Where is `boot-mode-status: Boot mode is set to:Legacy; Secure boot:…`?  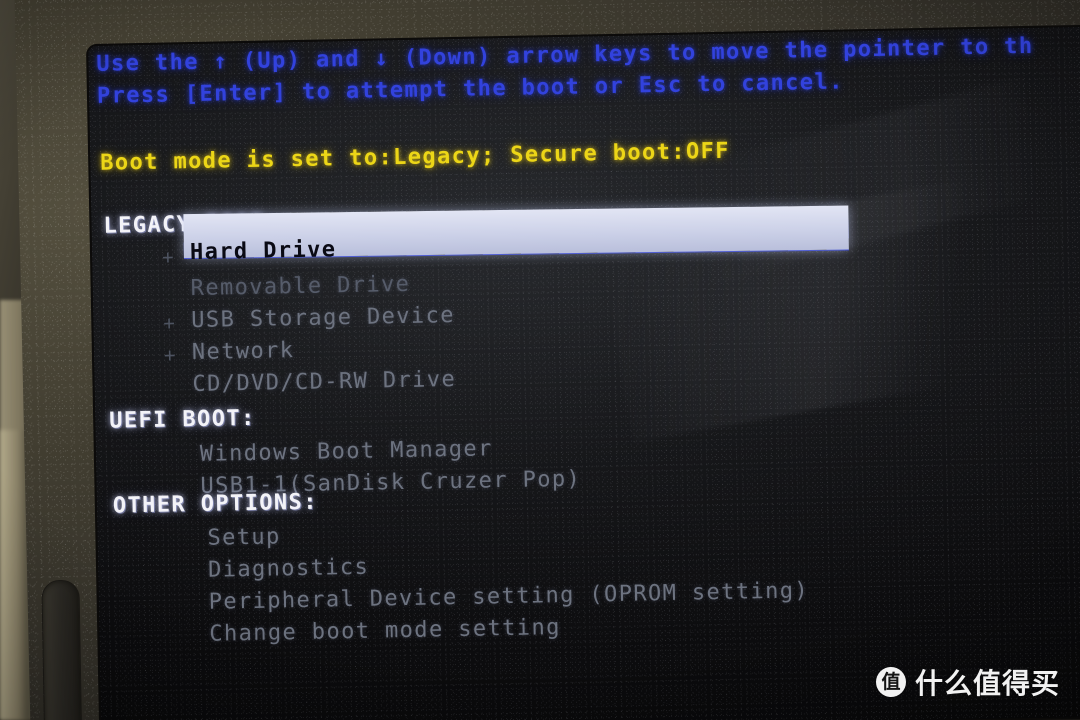 boot-mode-status: Boot mode is set to:Legacy; Secure boot:… is located at coordinates (415, 157).